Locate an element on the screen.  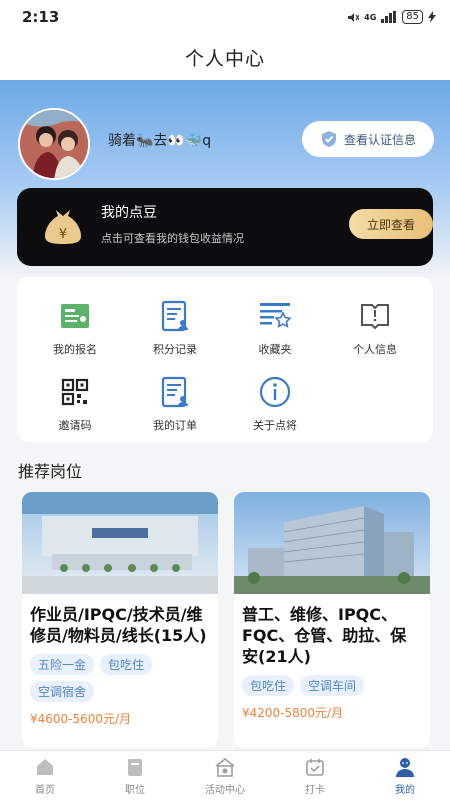
activity-icon is located at coordinates (225, 767).